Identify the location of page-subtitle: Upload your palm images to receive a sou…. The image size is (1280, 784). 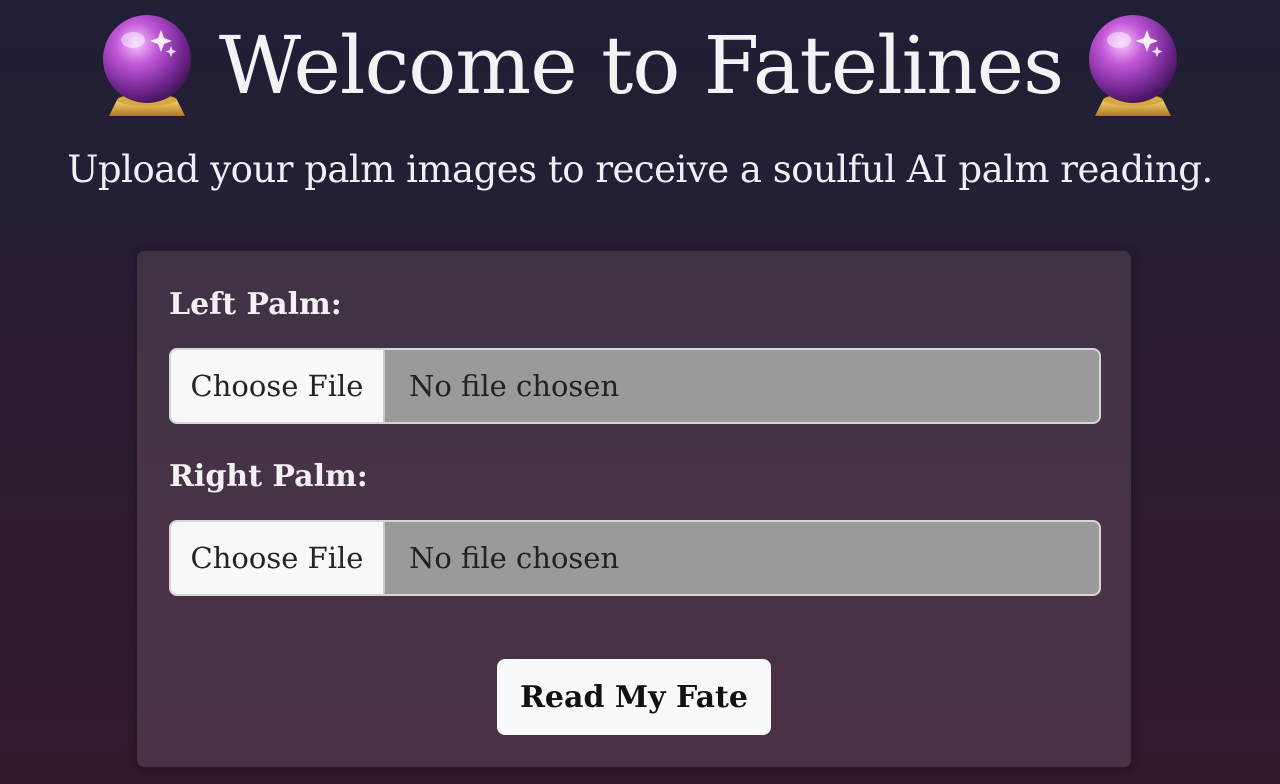
(640, 169).